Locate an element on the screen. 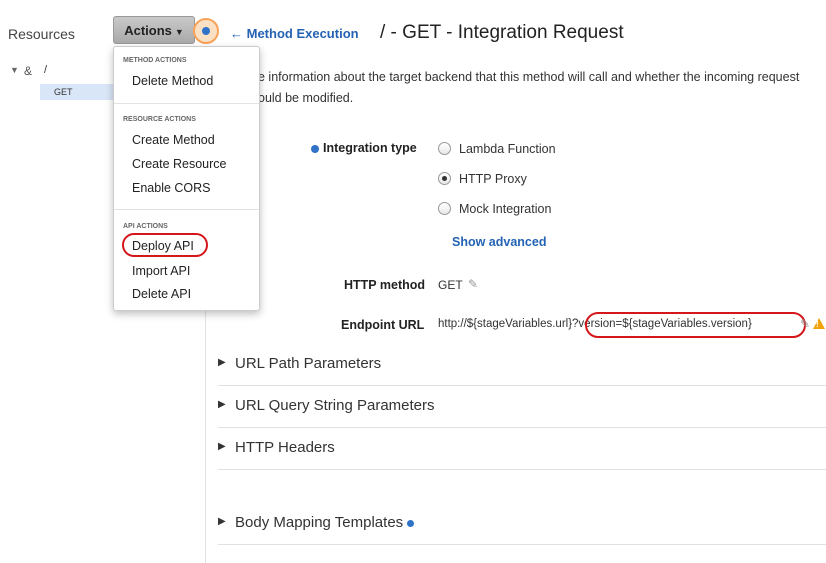  menu-item-delete-method: Delete Method is located at coordinates (172, 81).